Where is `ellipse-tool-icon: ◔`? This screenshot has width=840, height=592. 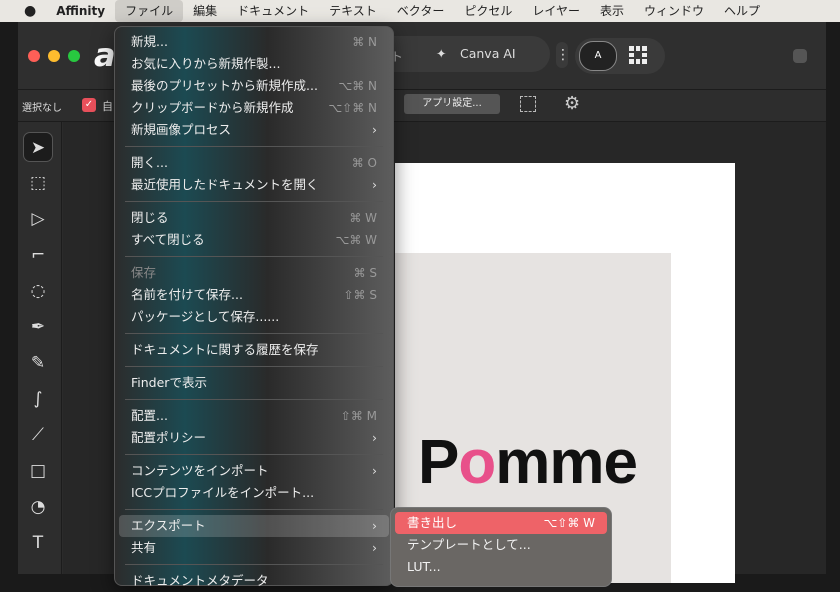 ellipse-tool-icon: ◔ is located at coordinates (38, 507).